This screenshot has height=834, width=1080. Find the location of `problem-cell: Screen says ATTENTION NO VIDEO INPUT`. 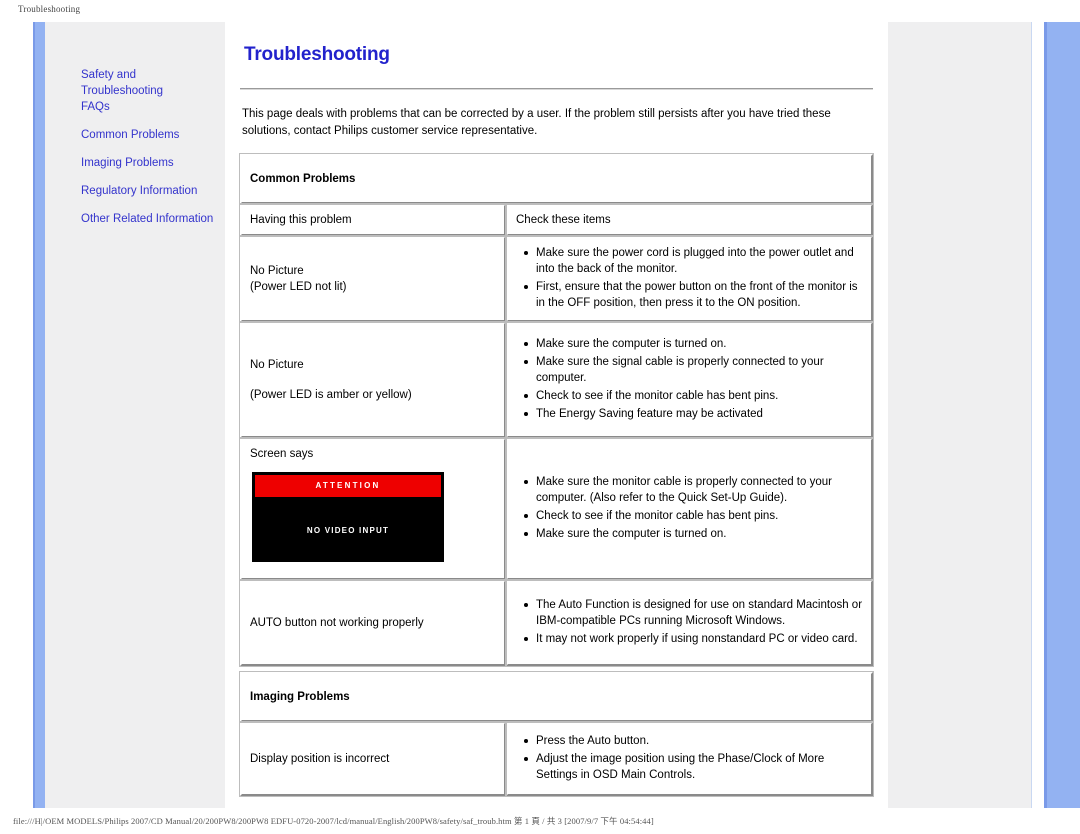

problem-cell: Screen says ATTENTION NO VIDEO INPUT is located at coordinates (373, 509).